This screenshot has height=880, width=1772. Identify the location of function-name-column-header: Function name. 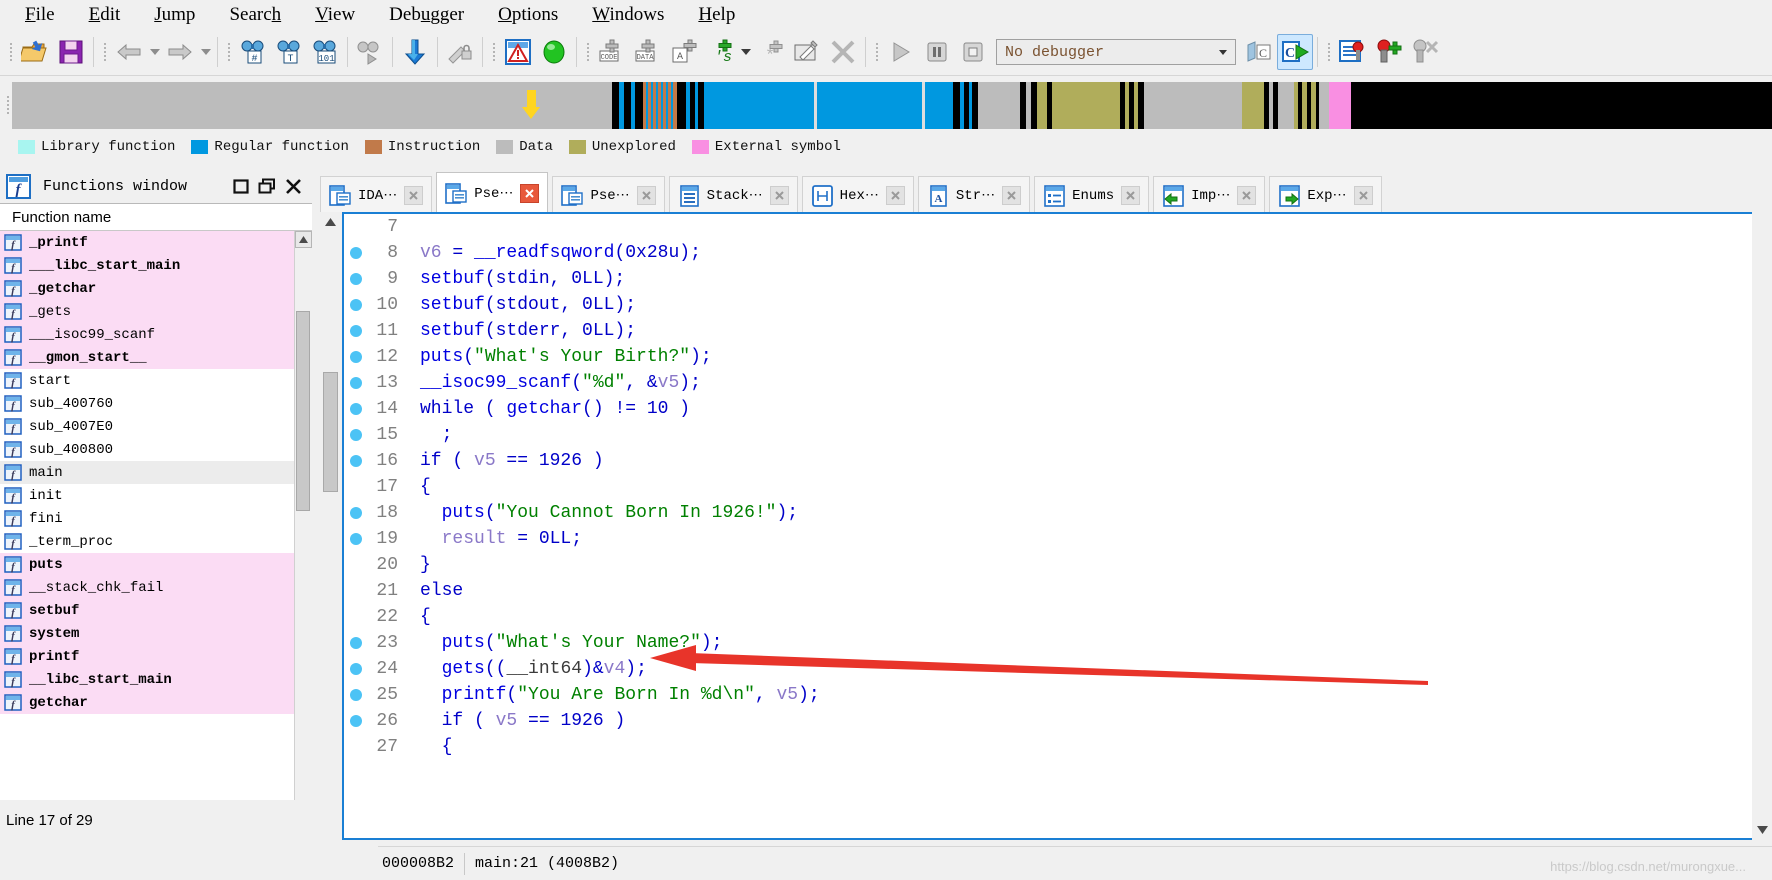
(156, 217).